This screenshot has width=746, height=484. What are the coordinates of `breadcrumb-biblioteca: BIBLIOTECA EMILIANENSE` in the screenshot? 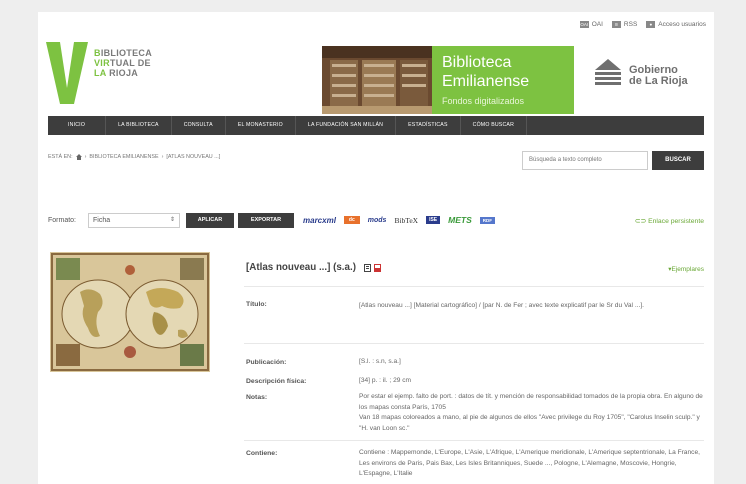 It's located at (123, 157).